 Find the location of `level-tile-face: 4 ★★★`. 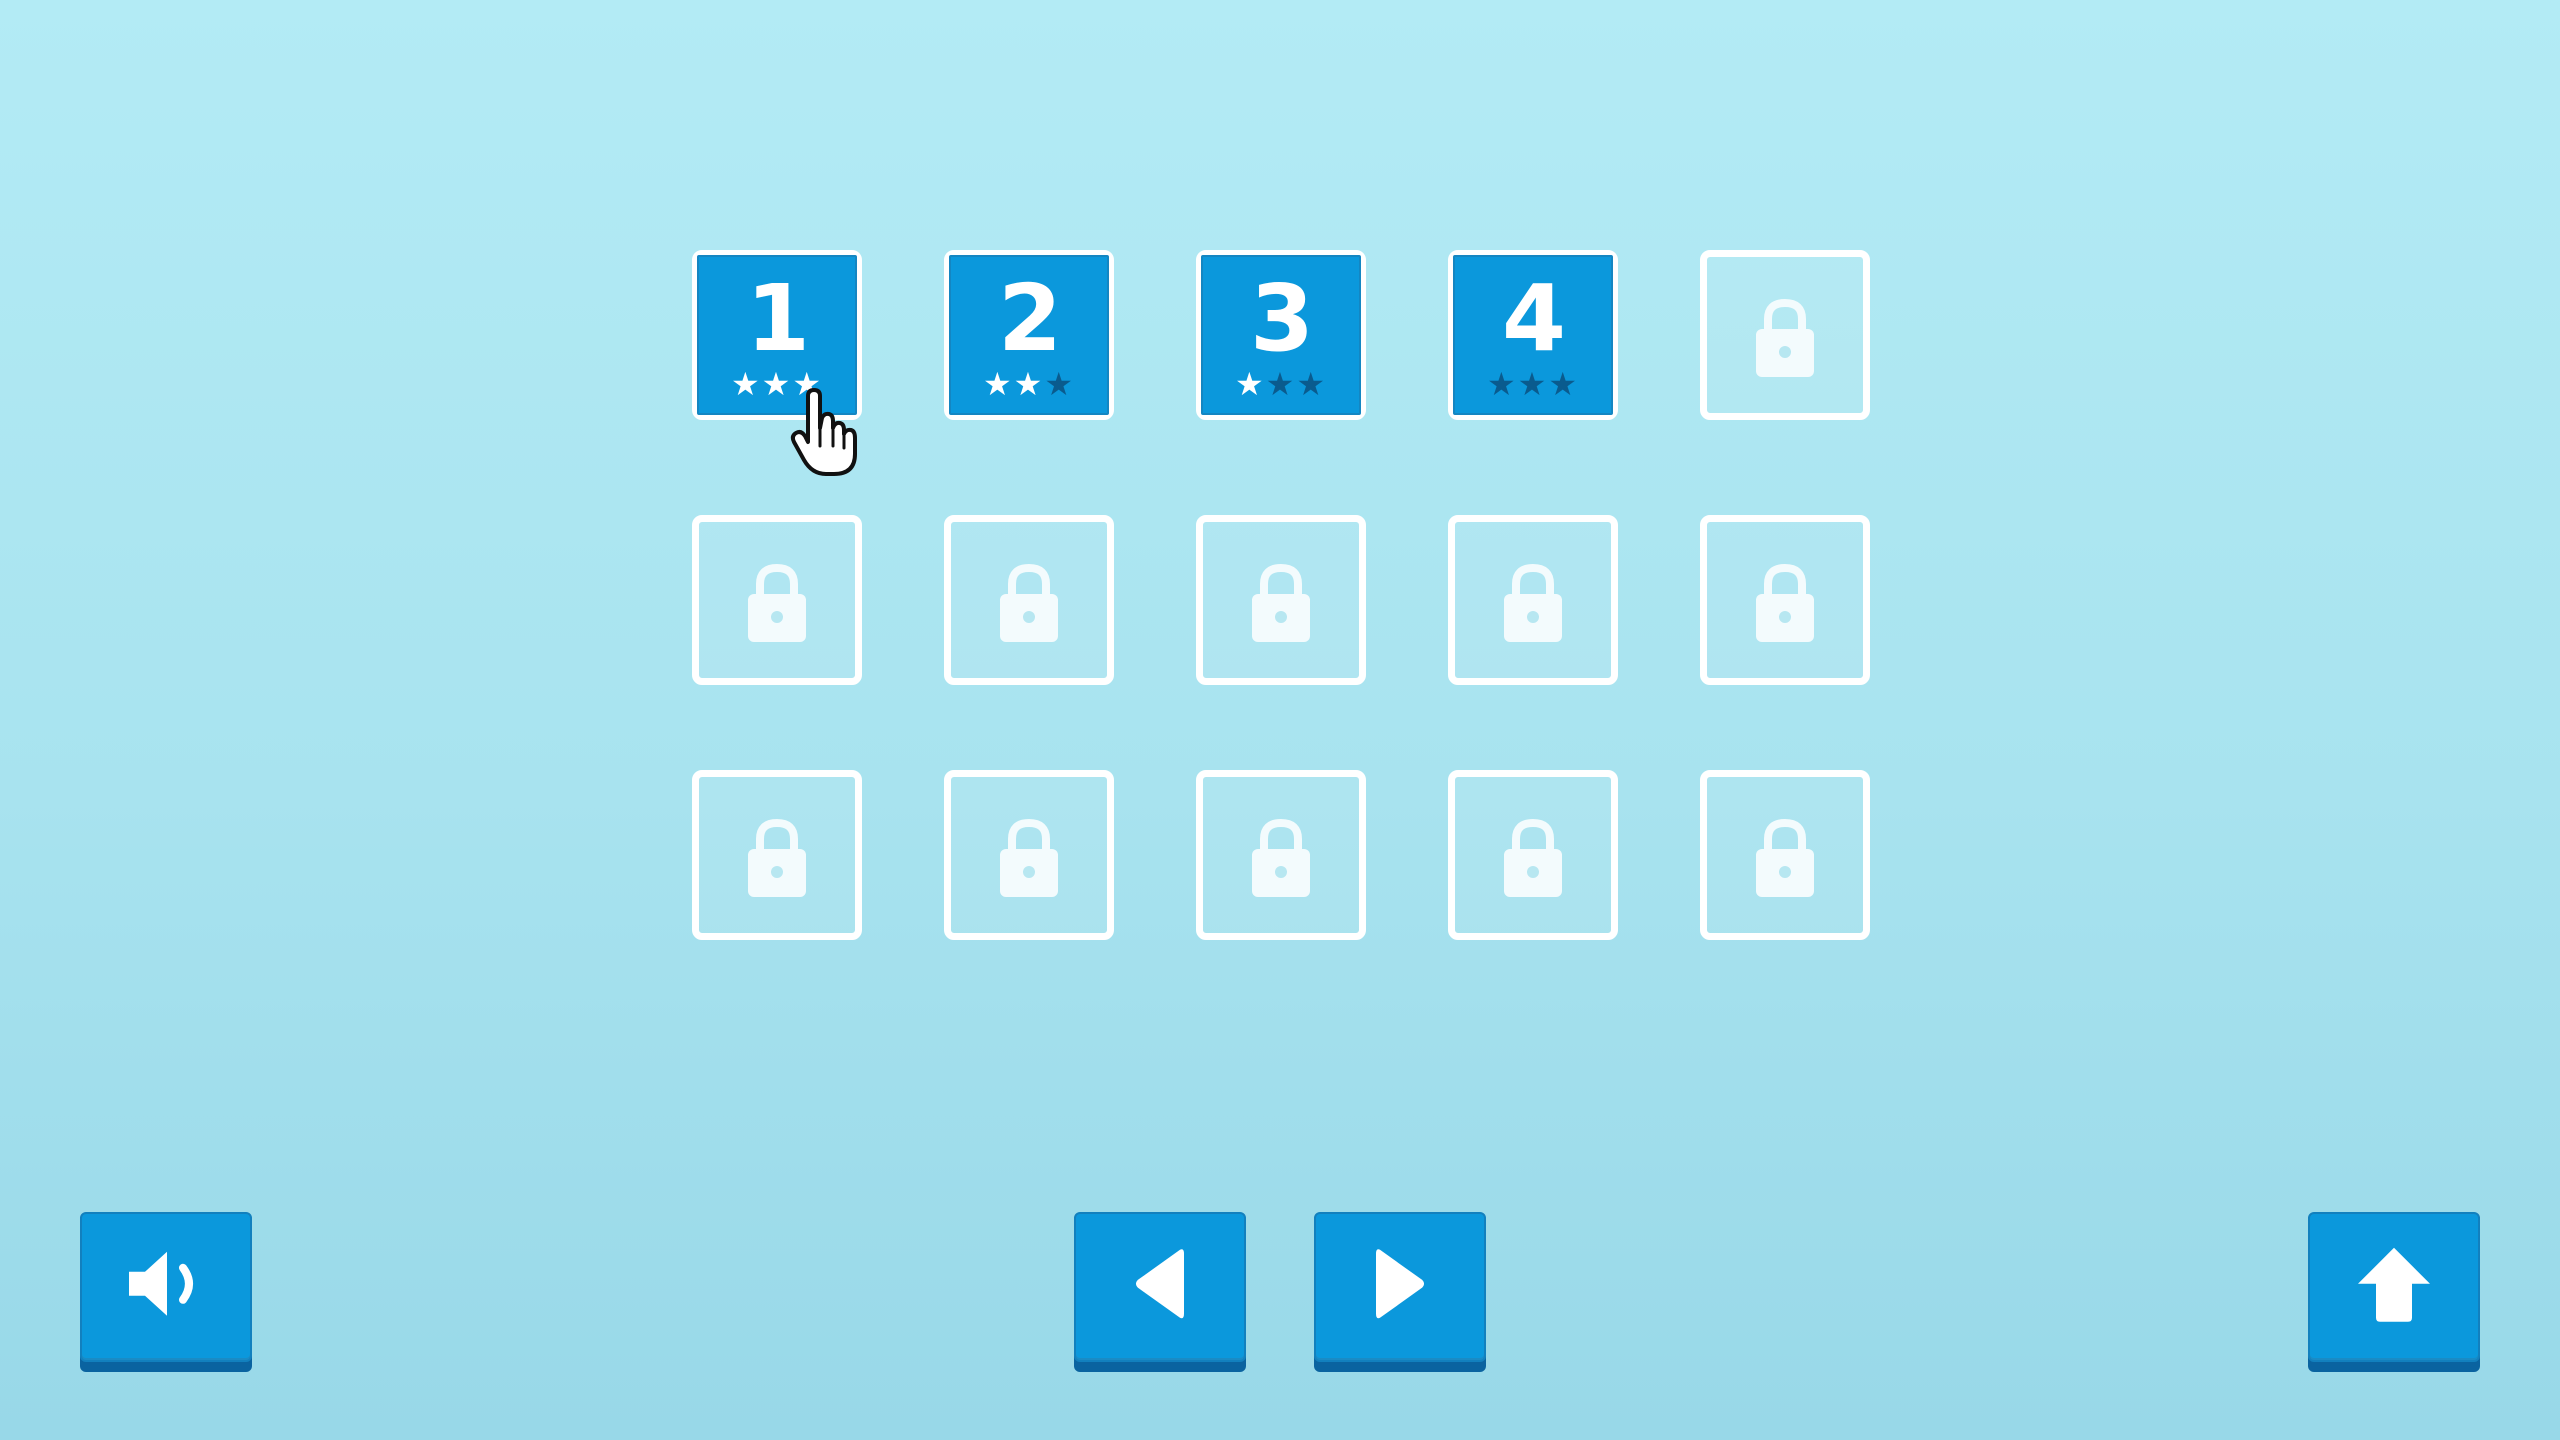

level-tile-face: 4 ★★★ is located at coordinates (1533, 335).